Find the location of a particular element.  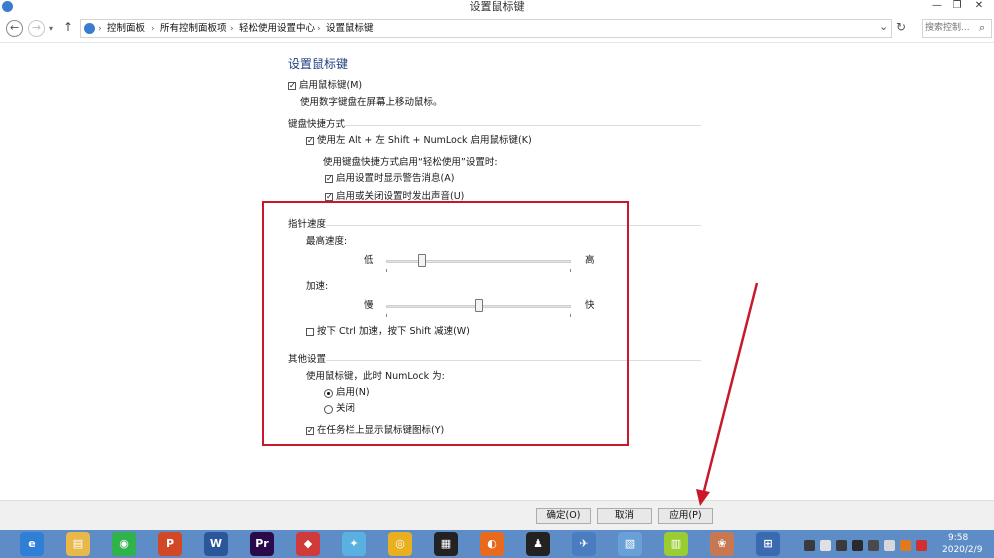

explorer-icon: ▤ is located at coordinates (78, 544).